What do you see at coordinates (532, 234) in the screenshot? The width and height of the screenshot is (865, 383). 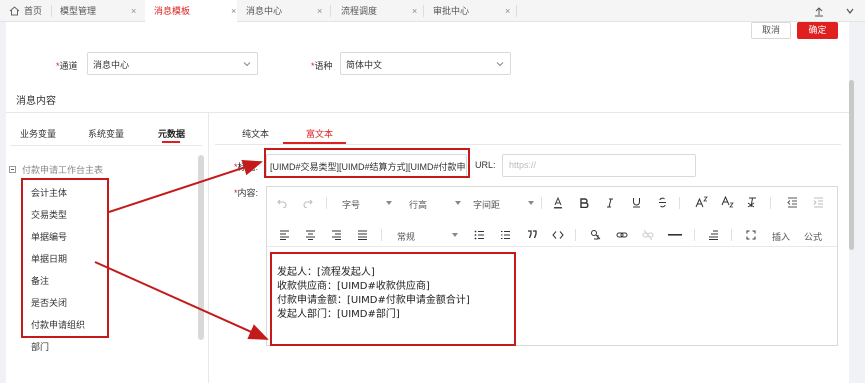 I see `quote-icon` at bounding box center [532, 234].